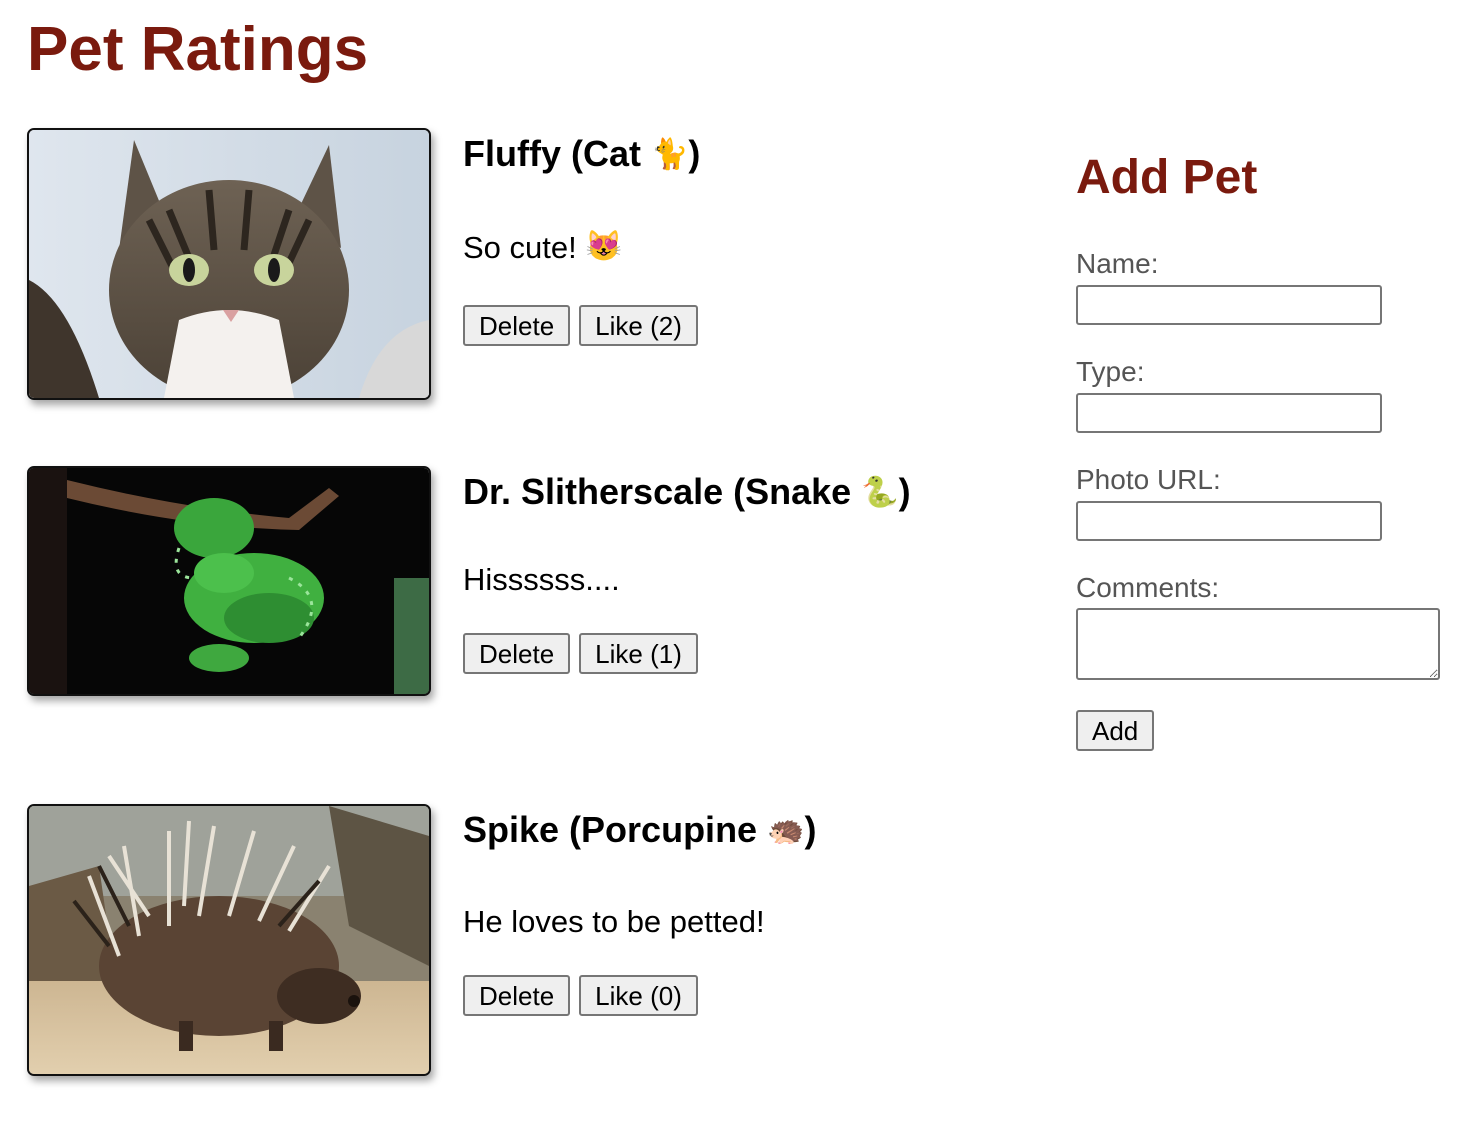 The image size is (1468, 1126). Describe the element at coordinates (198, 49) in the screenshot. I see `page-title: Pet Ratings` at that location.